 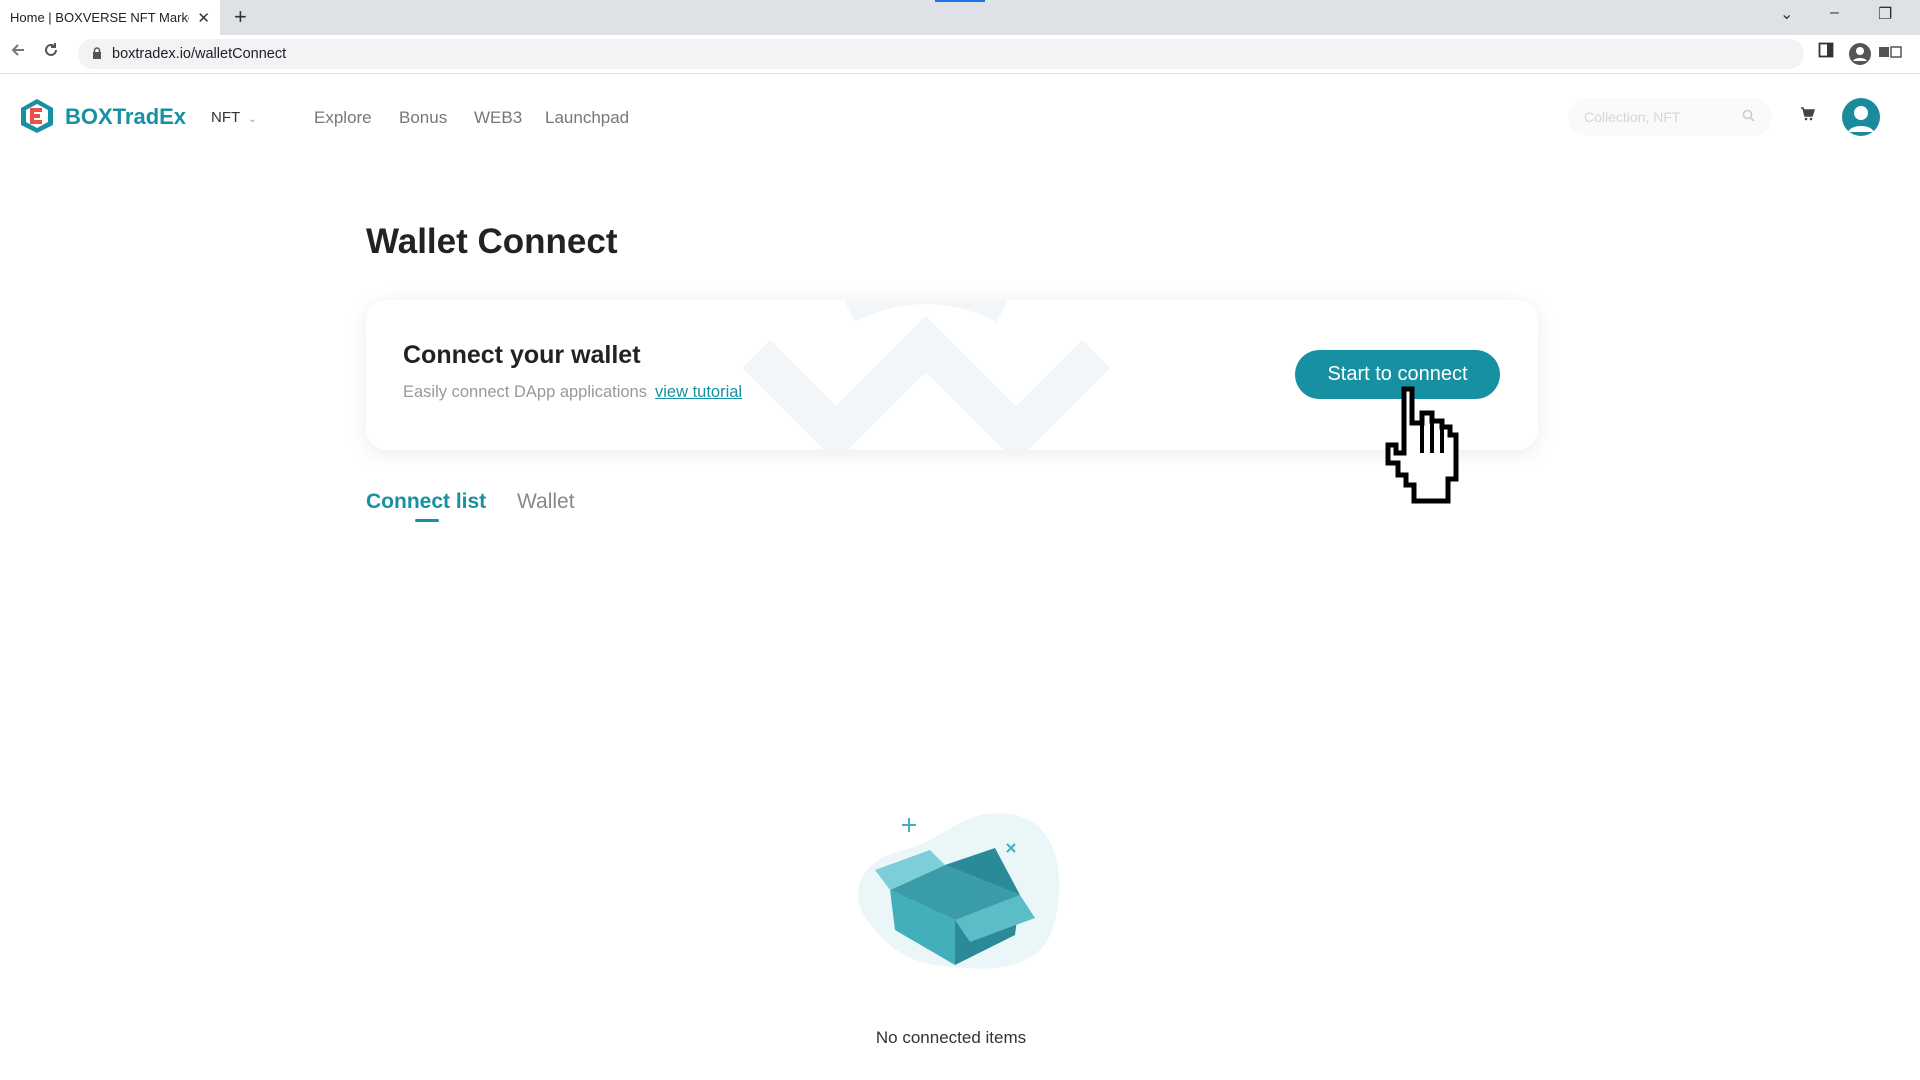 What do you see at coordinates (698, 392) in the screenshot?
I see `view-tutorial-link: view tutorial` at bounding box center [698, 392].